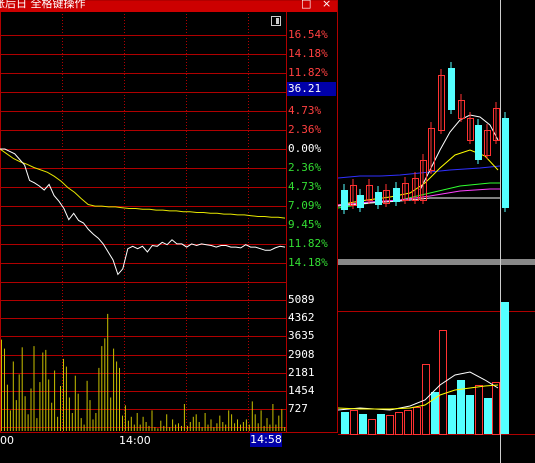  I want to click on popup-title-text: 涨后日 全格键操作, so click(43, 5).